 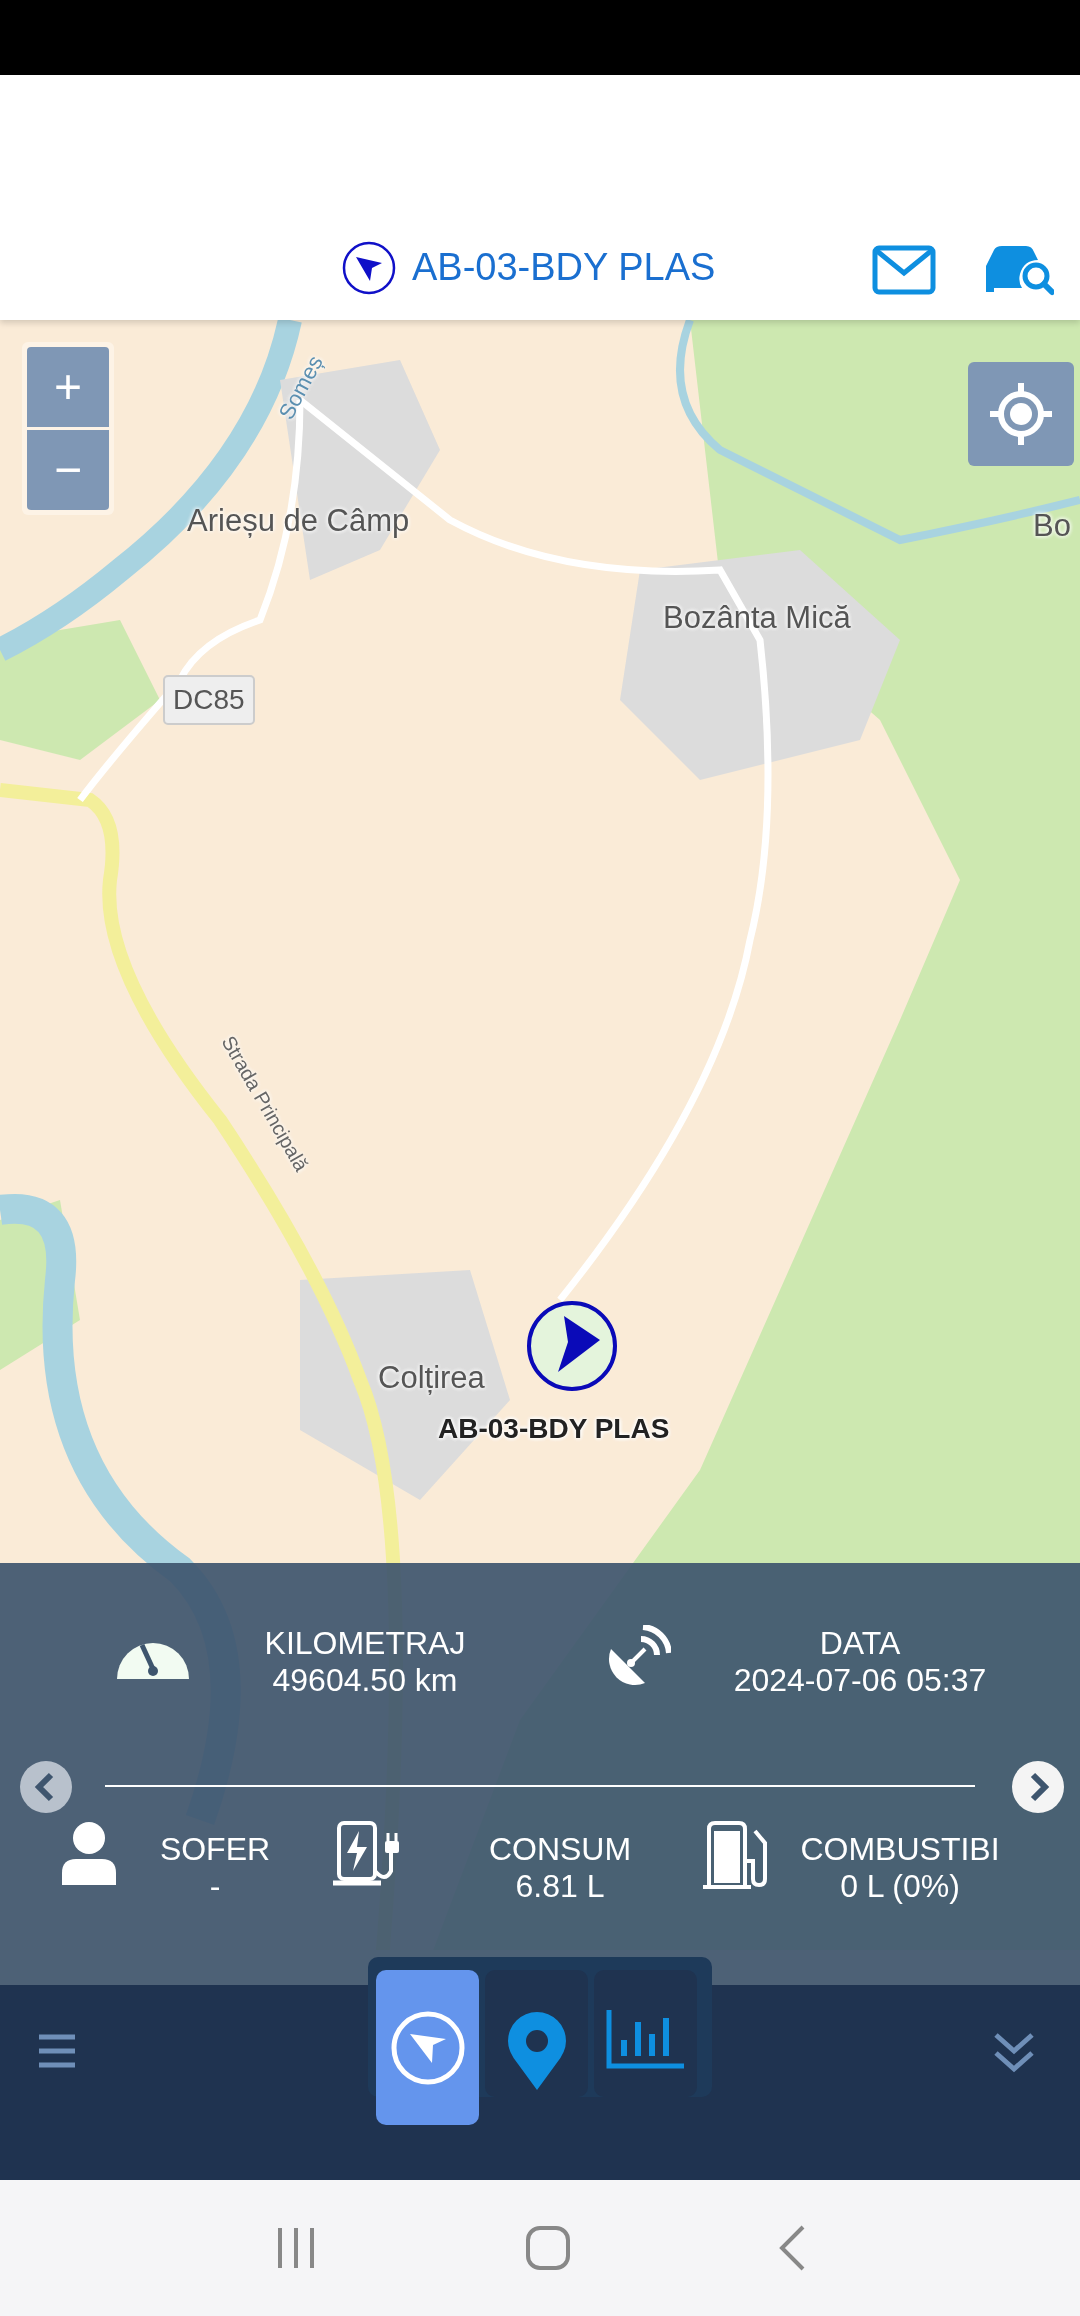 What do you see at coordinates (860, 1643) in the screenshot?
I see `info-label: DATA` at bounding box center [860, 1643].